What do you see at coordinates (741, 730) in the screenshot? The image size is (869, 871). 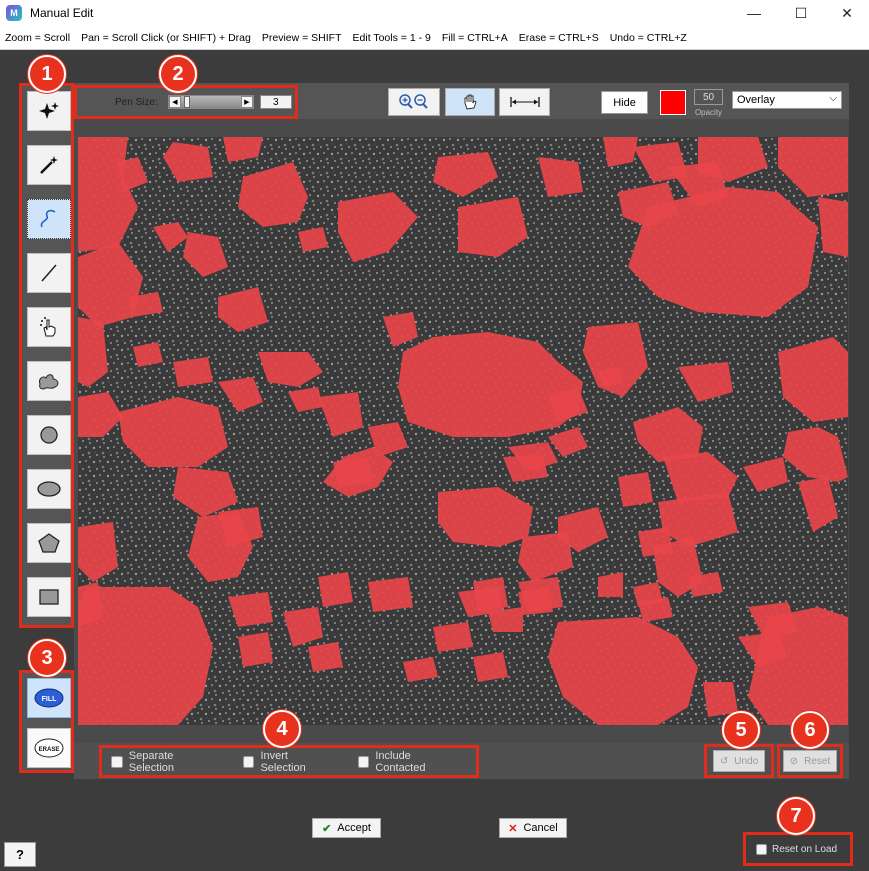 I see `callout-5: 5` at bounding box center [741, 730].